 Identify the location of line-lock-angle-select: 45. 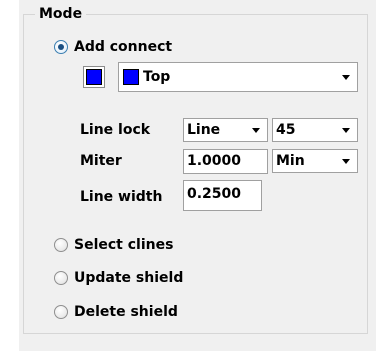
(315, 130).